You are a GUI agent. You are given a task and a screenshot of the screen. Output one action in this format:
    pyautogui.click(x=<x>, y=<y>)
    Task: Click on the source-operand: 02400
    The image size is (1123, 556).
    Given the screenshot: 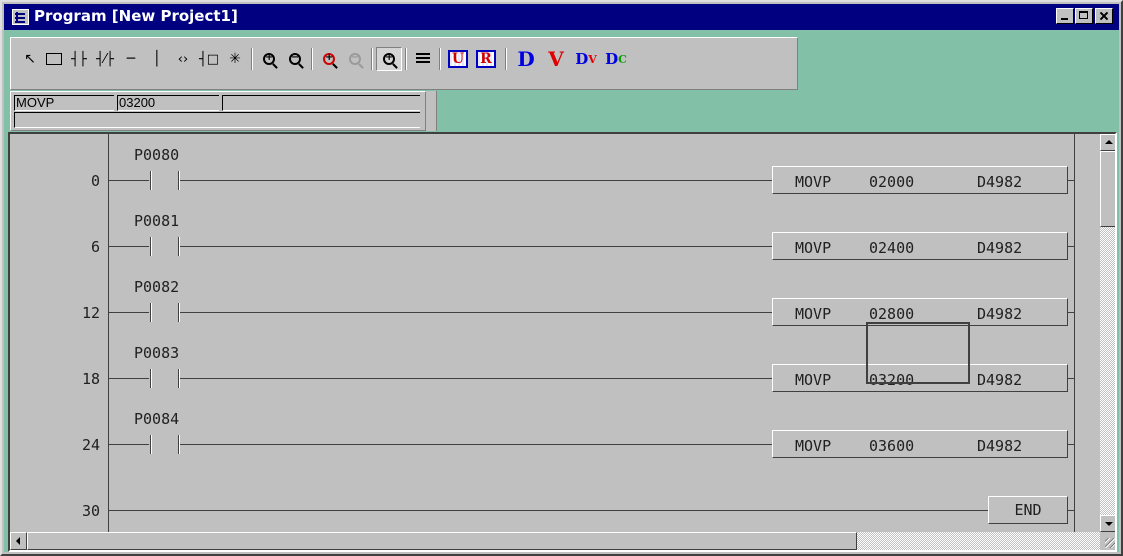 What is the action you would take?
    pyautogui.click(x=892, y=248)
    